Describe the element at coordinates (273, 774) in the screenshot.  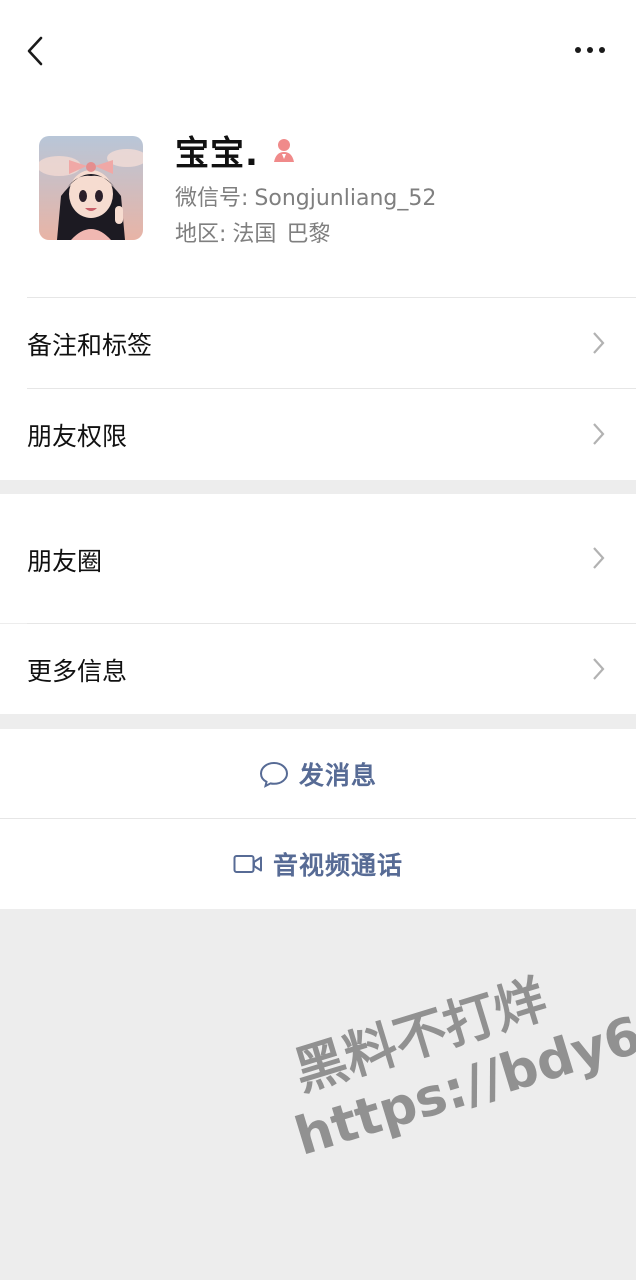
I see `chat-bubble-icon` at that location.